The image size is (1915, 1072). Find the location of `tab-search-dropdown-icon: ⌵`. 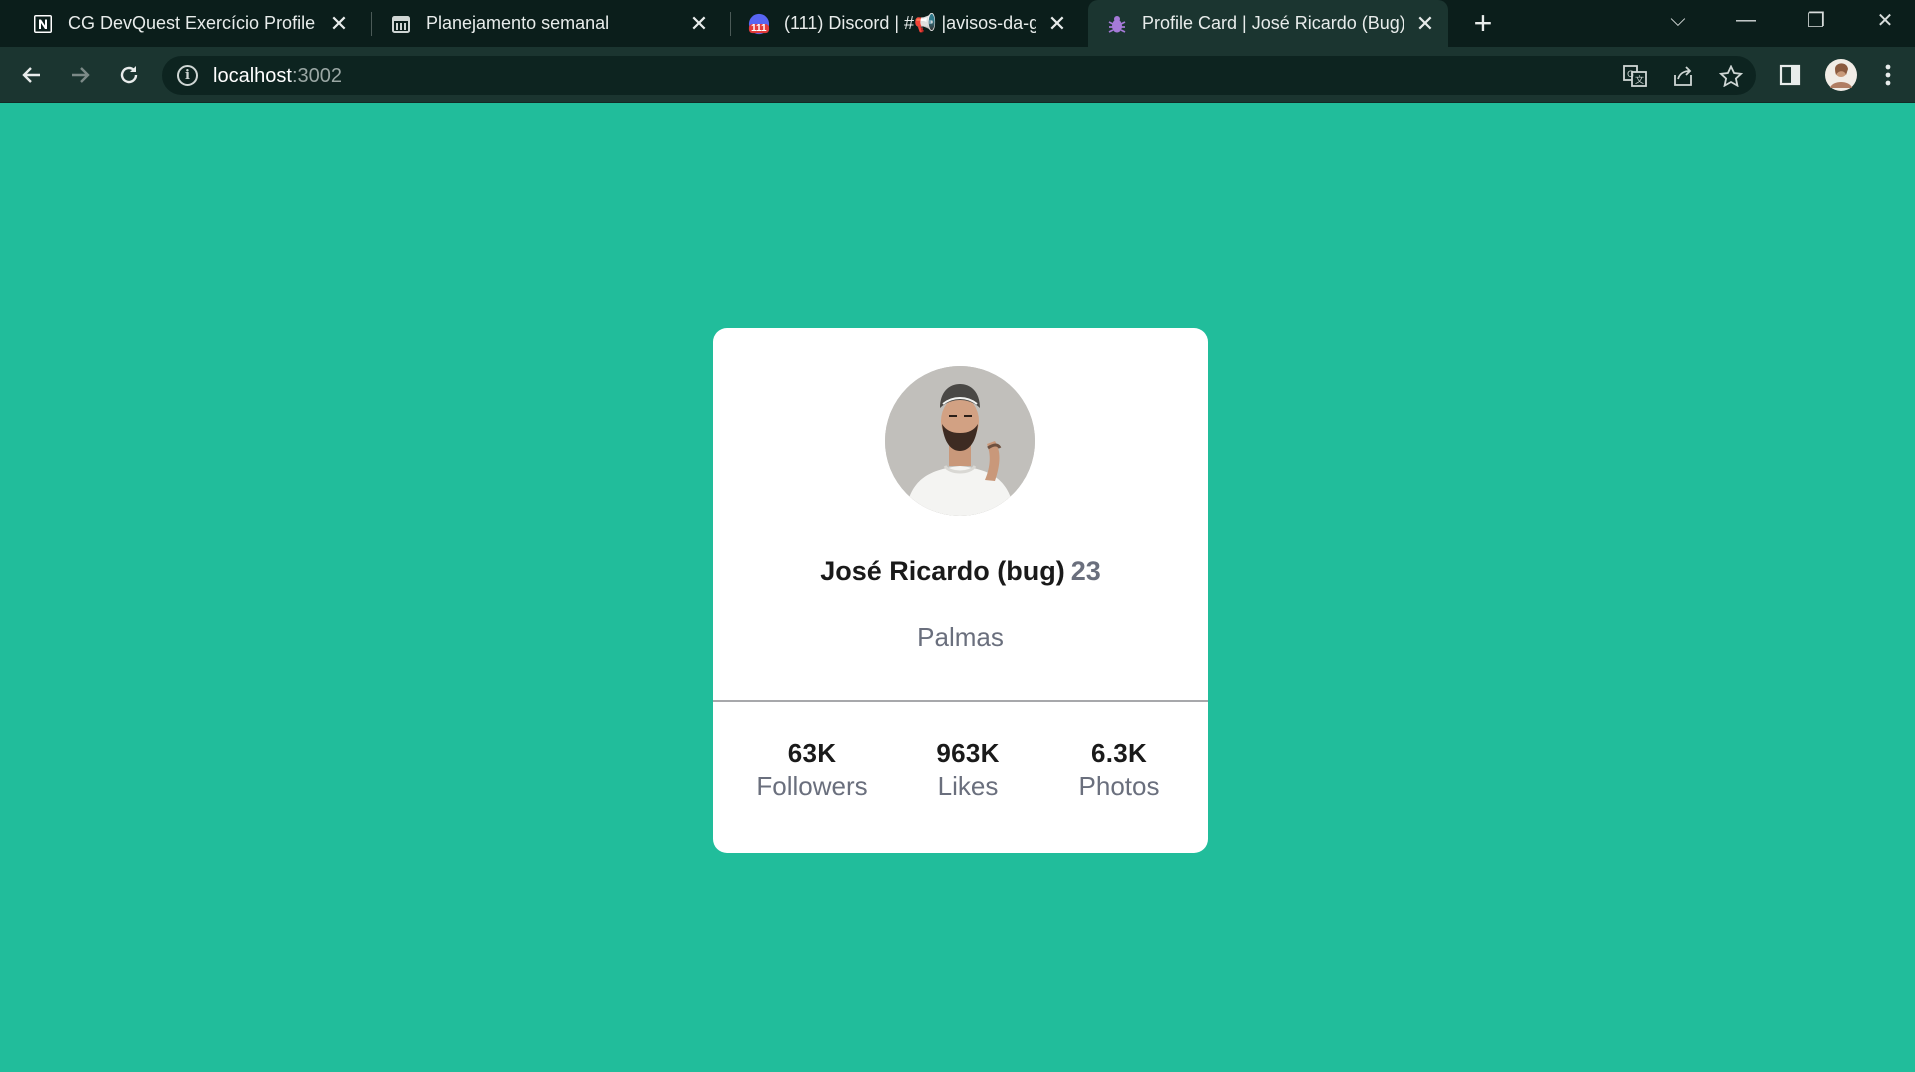

tab-search-dropdown-icon: ⌵ is located at coordinates (1678, 20).